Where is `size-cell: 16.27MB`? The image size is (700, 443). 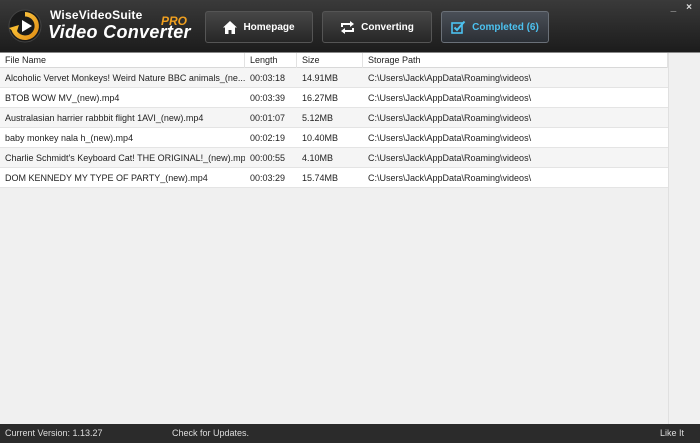 size-cell: 16.27MB is located at coordinates (320, 98).